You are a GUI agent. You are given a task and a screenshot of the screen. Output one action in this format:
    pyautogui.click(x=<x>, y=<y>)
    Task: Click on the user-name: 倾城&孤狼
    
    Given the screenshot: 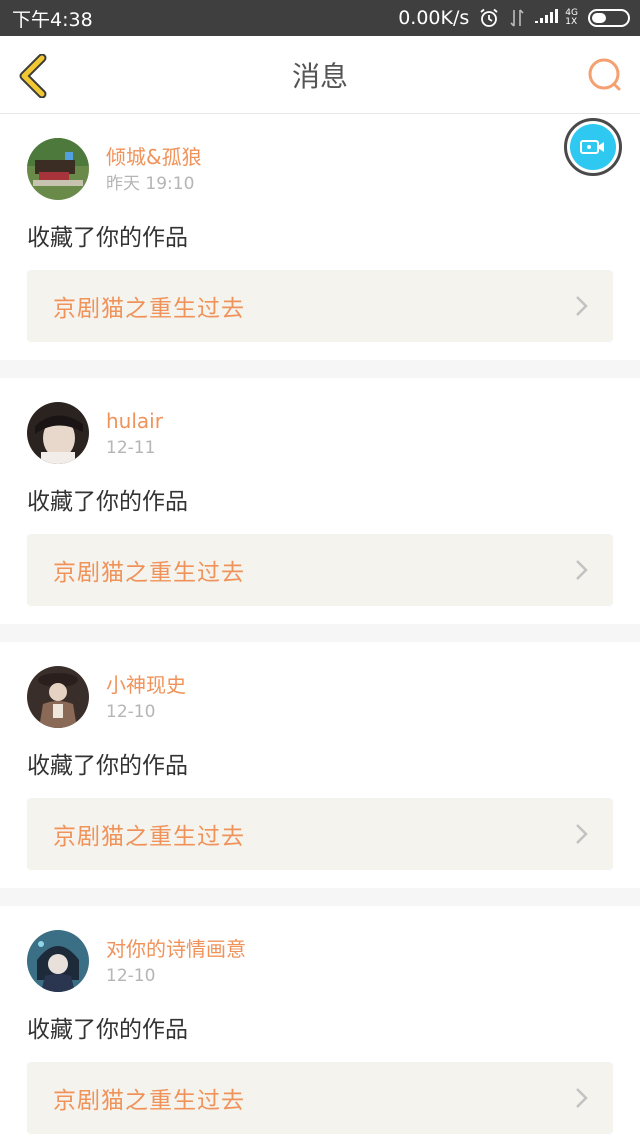 What is the action you would take?
    pyautogui.click(x=154, y=157)
    